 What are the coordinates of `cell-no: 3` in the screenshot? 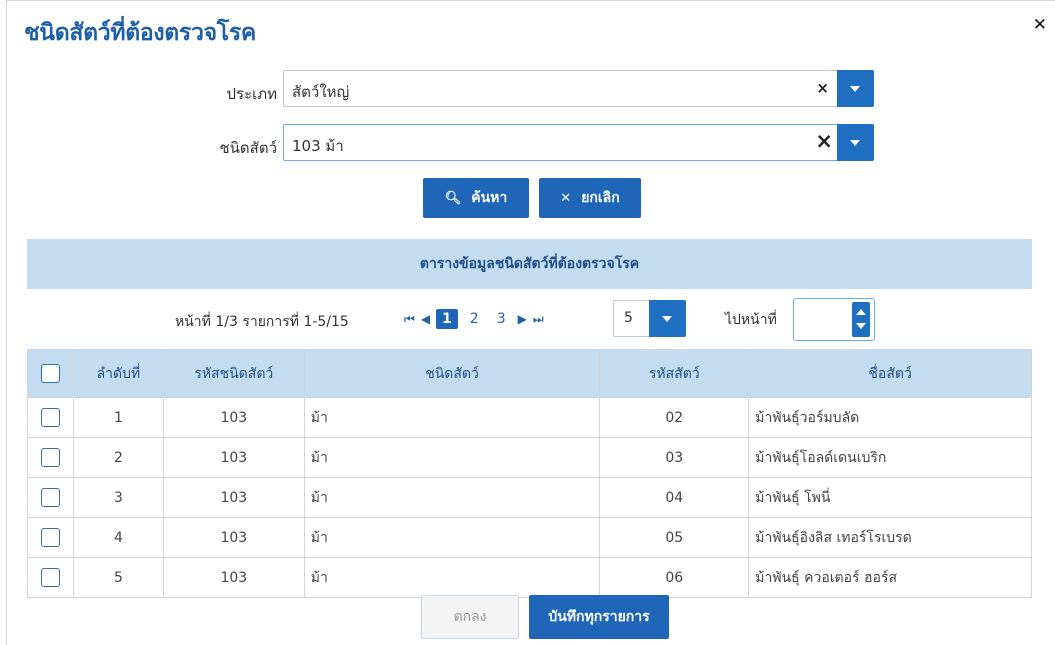 It's located at (118, 497).